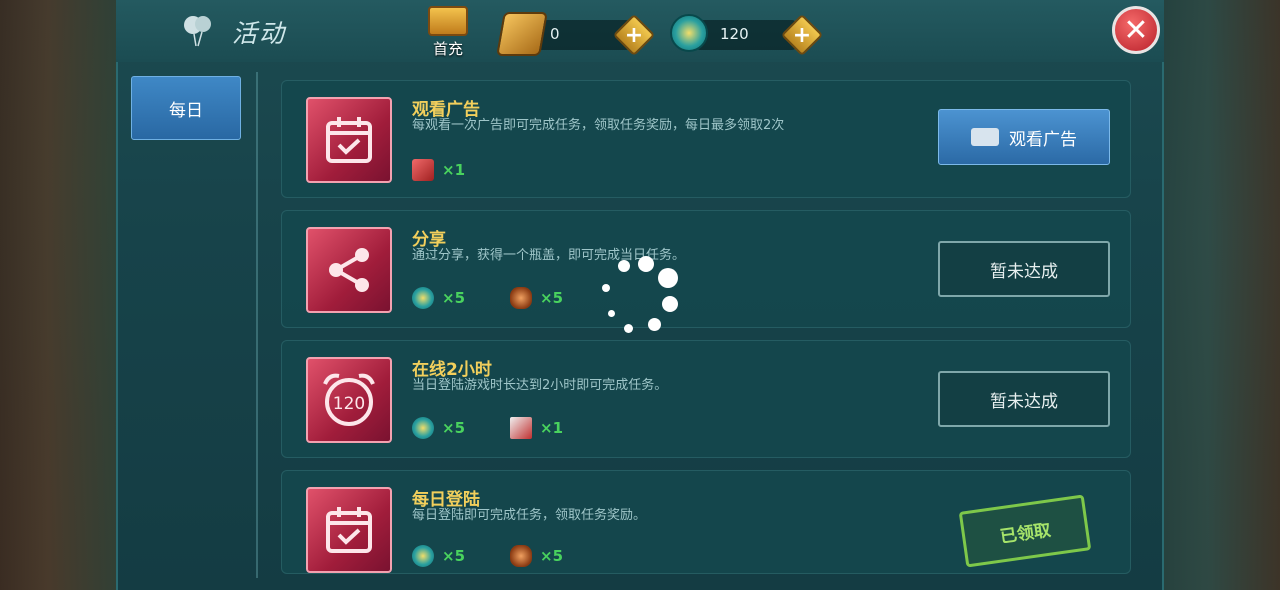 The height and width of the screenshot is (590, 1280). Describe the element at coordinates (349, 404) in the screenshot. I see `svg-text: 120` at that location.